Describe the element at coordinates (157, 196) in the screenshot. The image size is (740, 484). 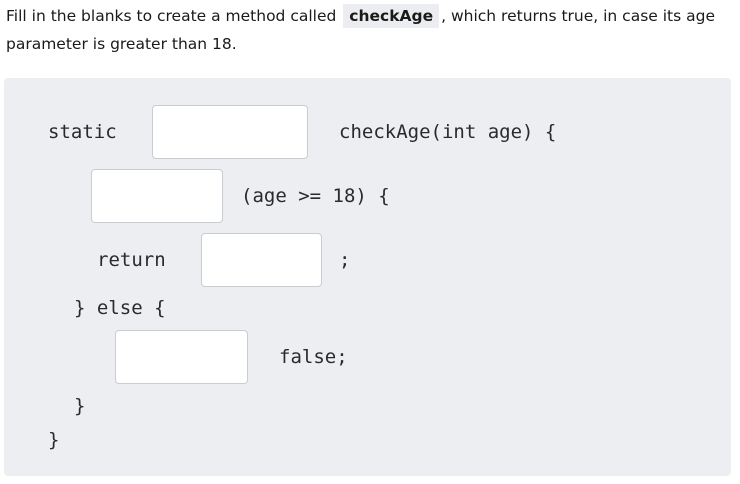
I see `if-keyword-blank` at that location.